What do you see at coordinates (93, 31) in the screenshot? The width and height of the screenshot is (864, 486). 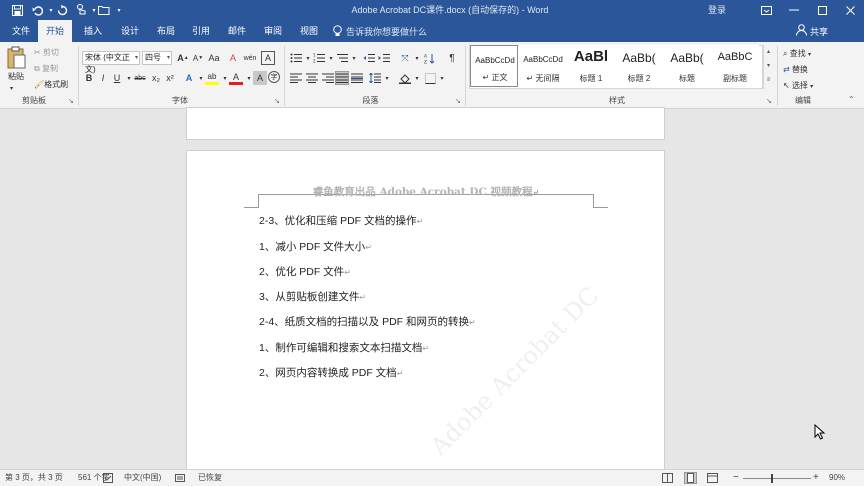 I see `tab-insert: 插入` at bounding box center [93, 31].